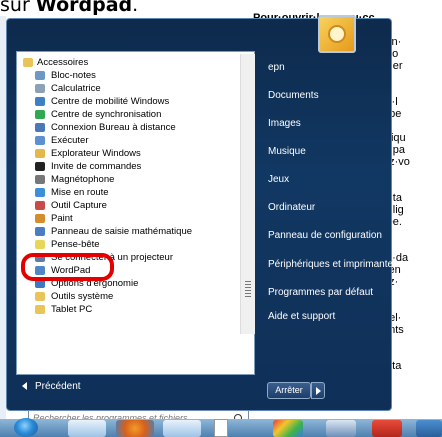 The height and width of the screenshot is (437, 442). What do you see at coordinates (130, 179) in the screenshot?
I see `program-item: Magnétophone` at bounding box center [130, 179].